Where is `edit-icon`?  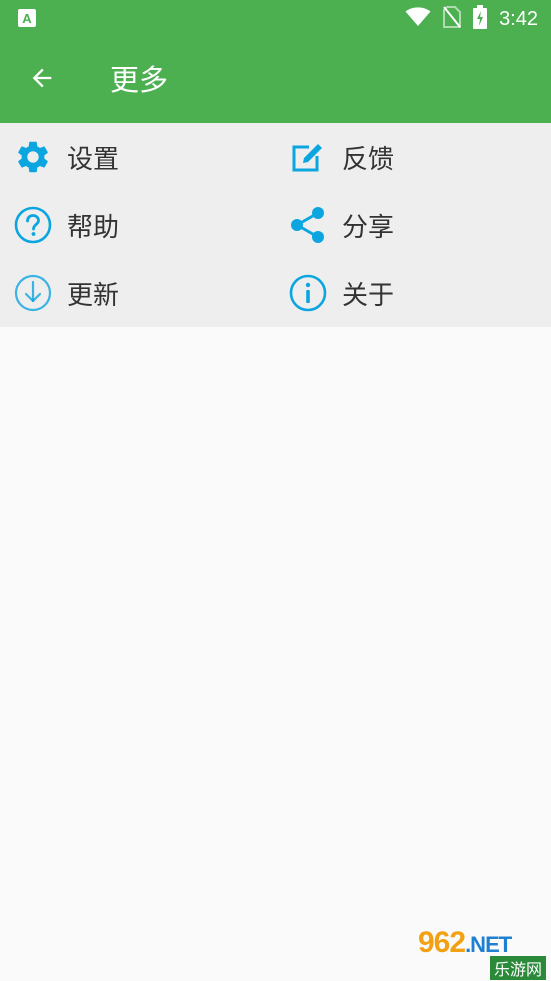 edit-icon is located at coordinates (308, 157).